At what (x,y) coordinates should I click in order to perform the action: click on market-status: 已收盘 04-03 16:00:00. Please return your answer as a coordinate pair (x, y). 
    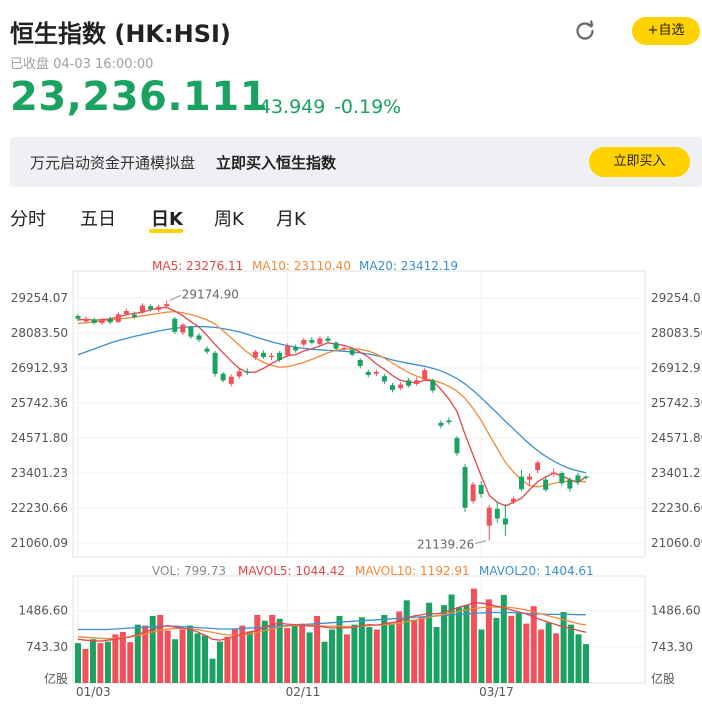
    Looking at the image, I should click on (82, 64).